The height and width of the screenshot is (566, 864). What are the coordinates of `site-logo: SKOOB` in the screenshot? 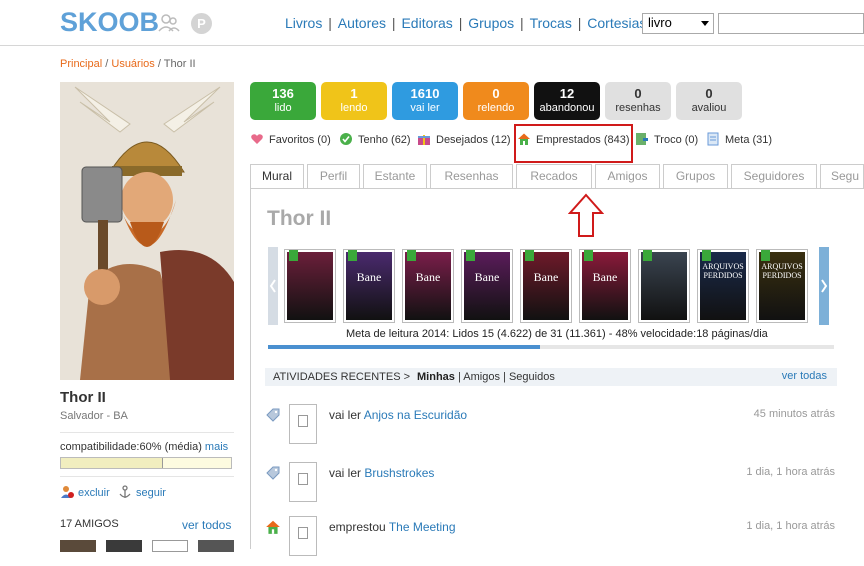 It's located at (109, 22).